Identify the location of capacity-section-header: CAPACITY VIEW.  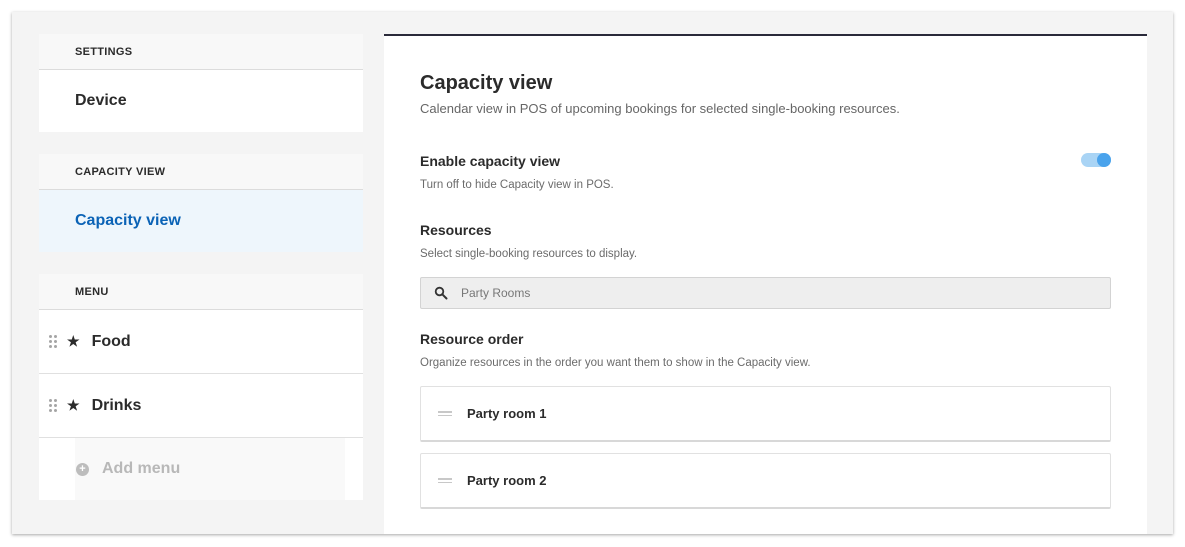
(201, 172).